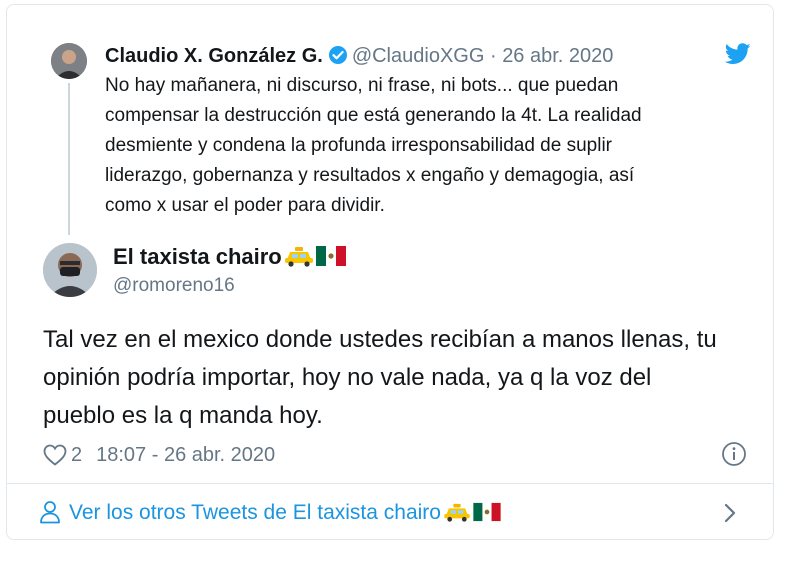 This screenshot has width=800, height=564. Describe the element at coordinates (557, 56) in the screenshot. I see `parent-tweet-date: 26 abr. 2020` at that location.